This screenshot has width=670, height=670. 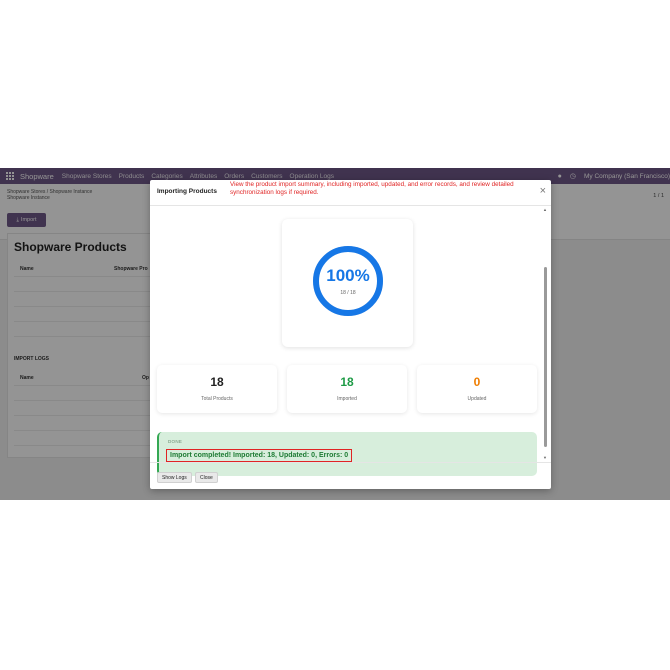 What do you see at coordinates (206, 477) in the screenshot?
I see `close-button: Close` at bounding box center [206, 477].